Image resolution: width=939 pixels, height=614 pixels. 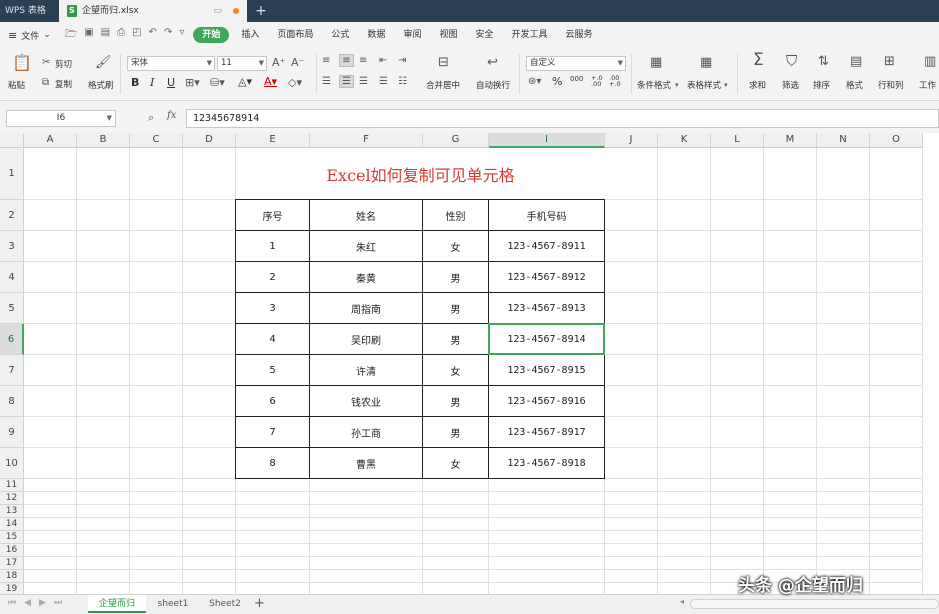 What do you see at coordinates (250, 35) in the screenshot?
I see `menu-insert: 插入` at bounding box center [250, 35].